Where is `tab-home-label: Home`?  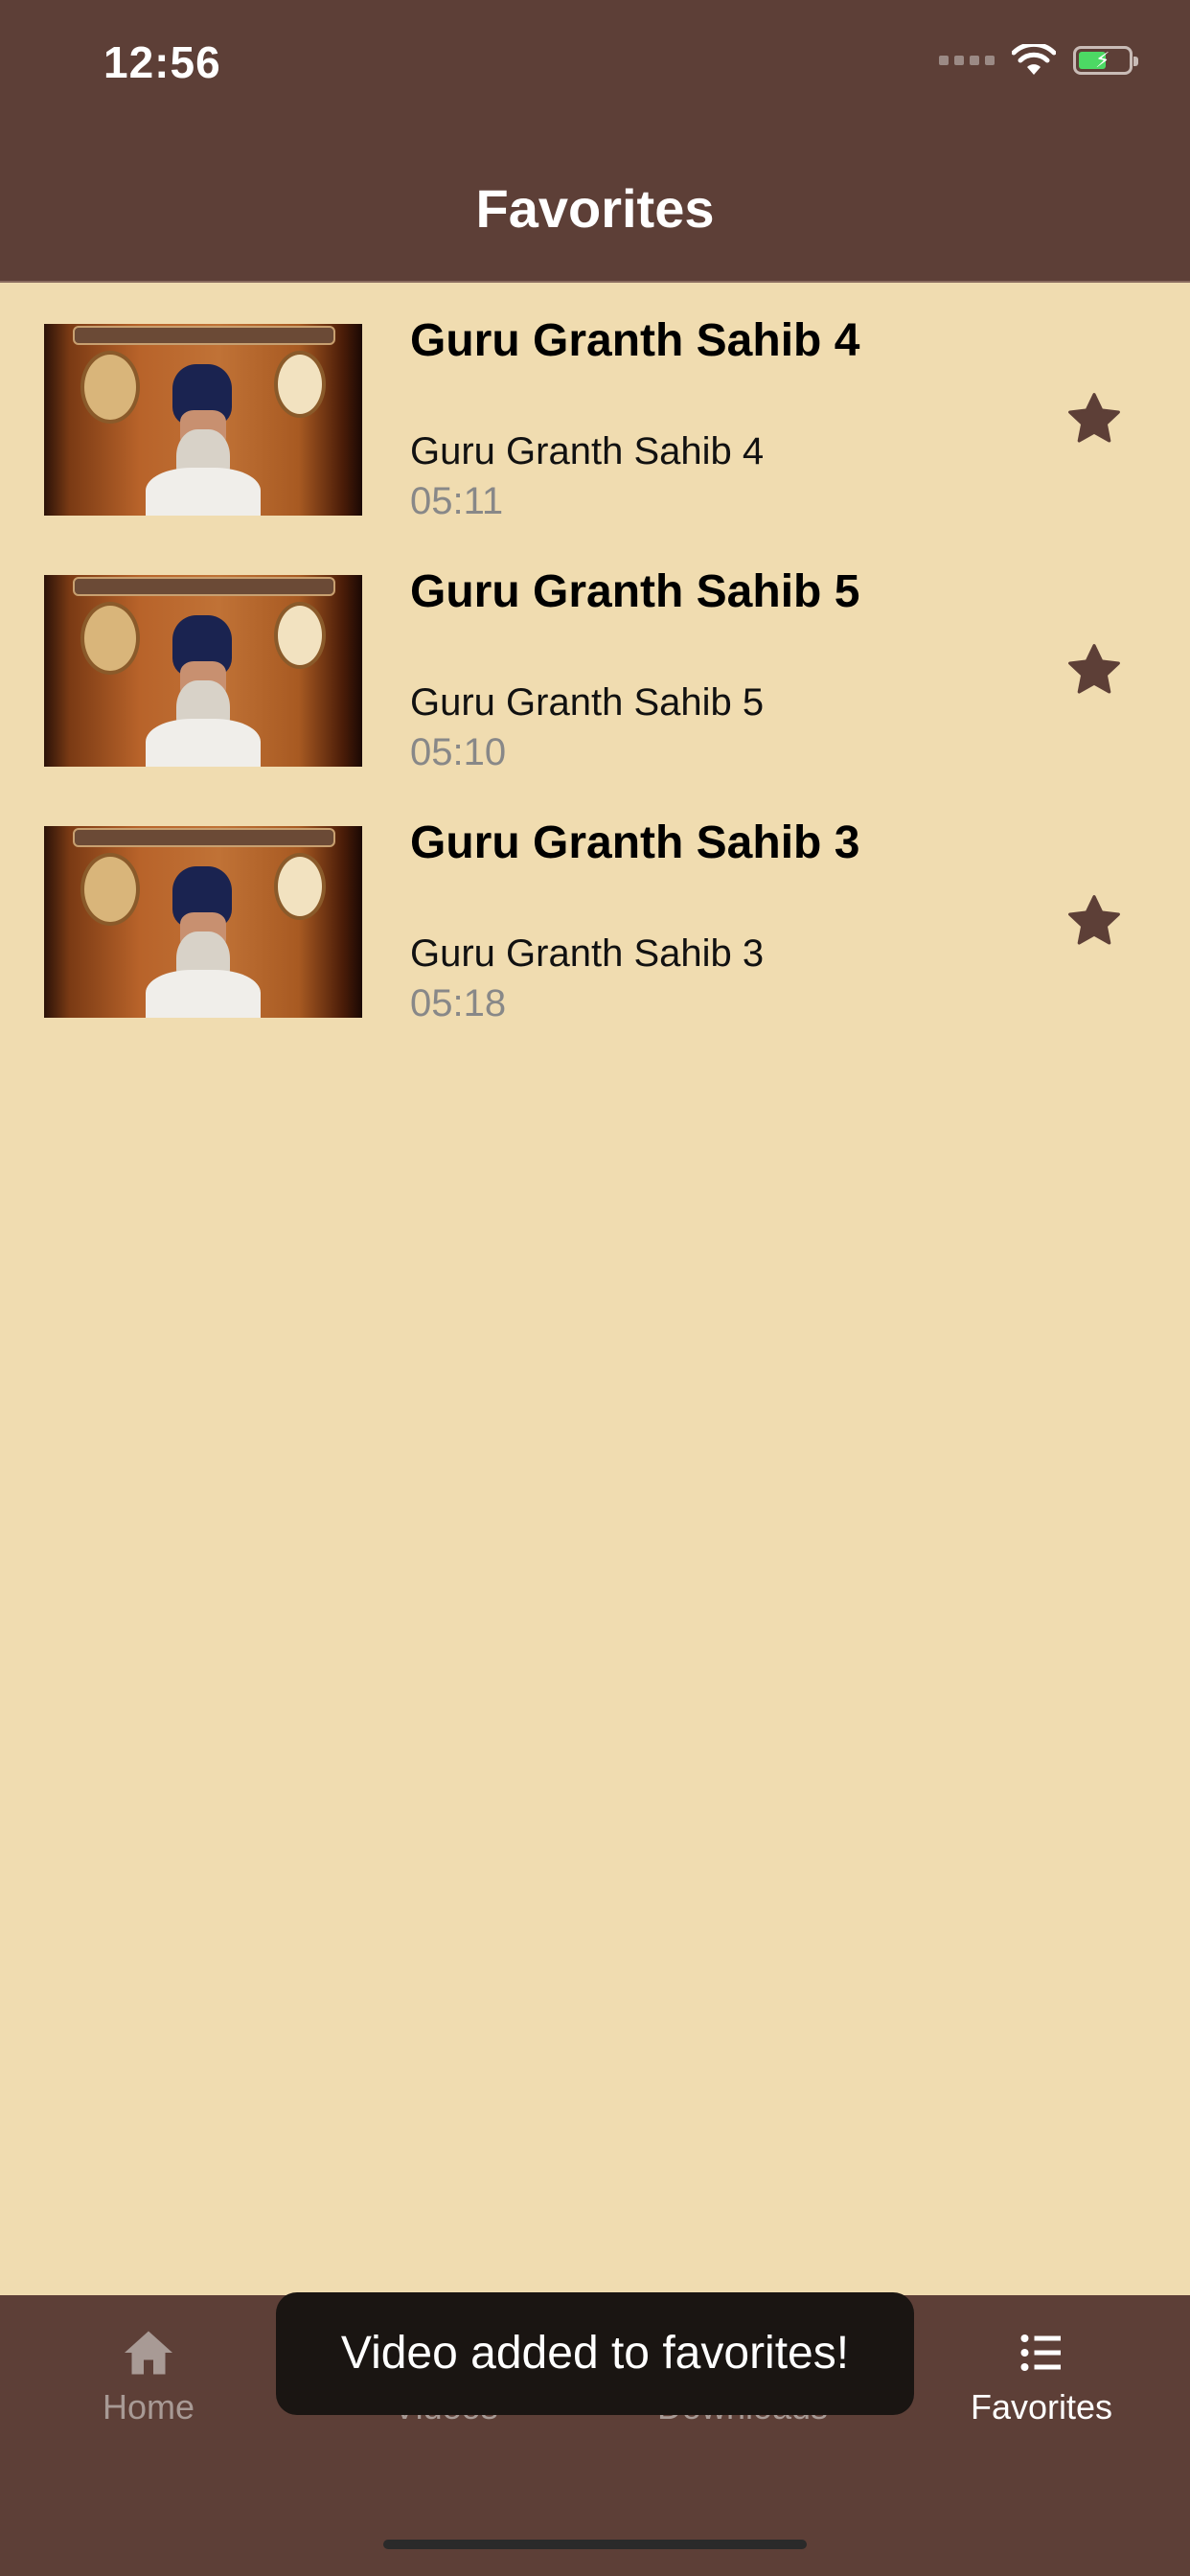 tab-home-label: Home is located at coordinates (148, 2406).